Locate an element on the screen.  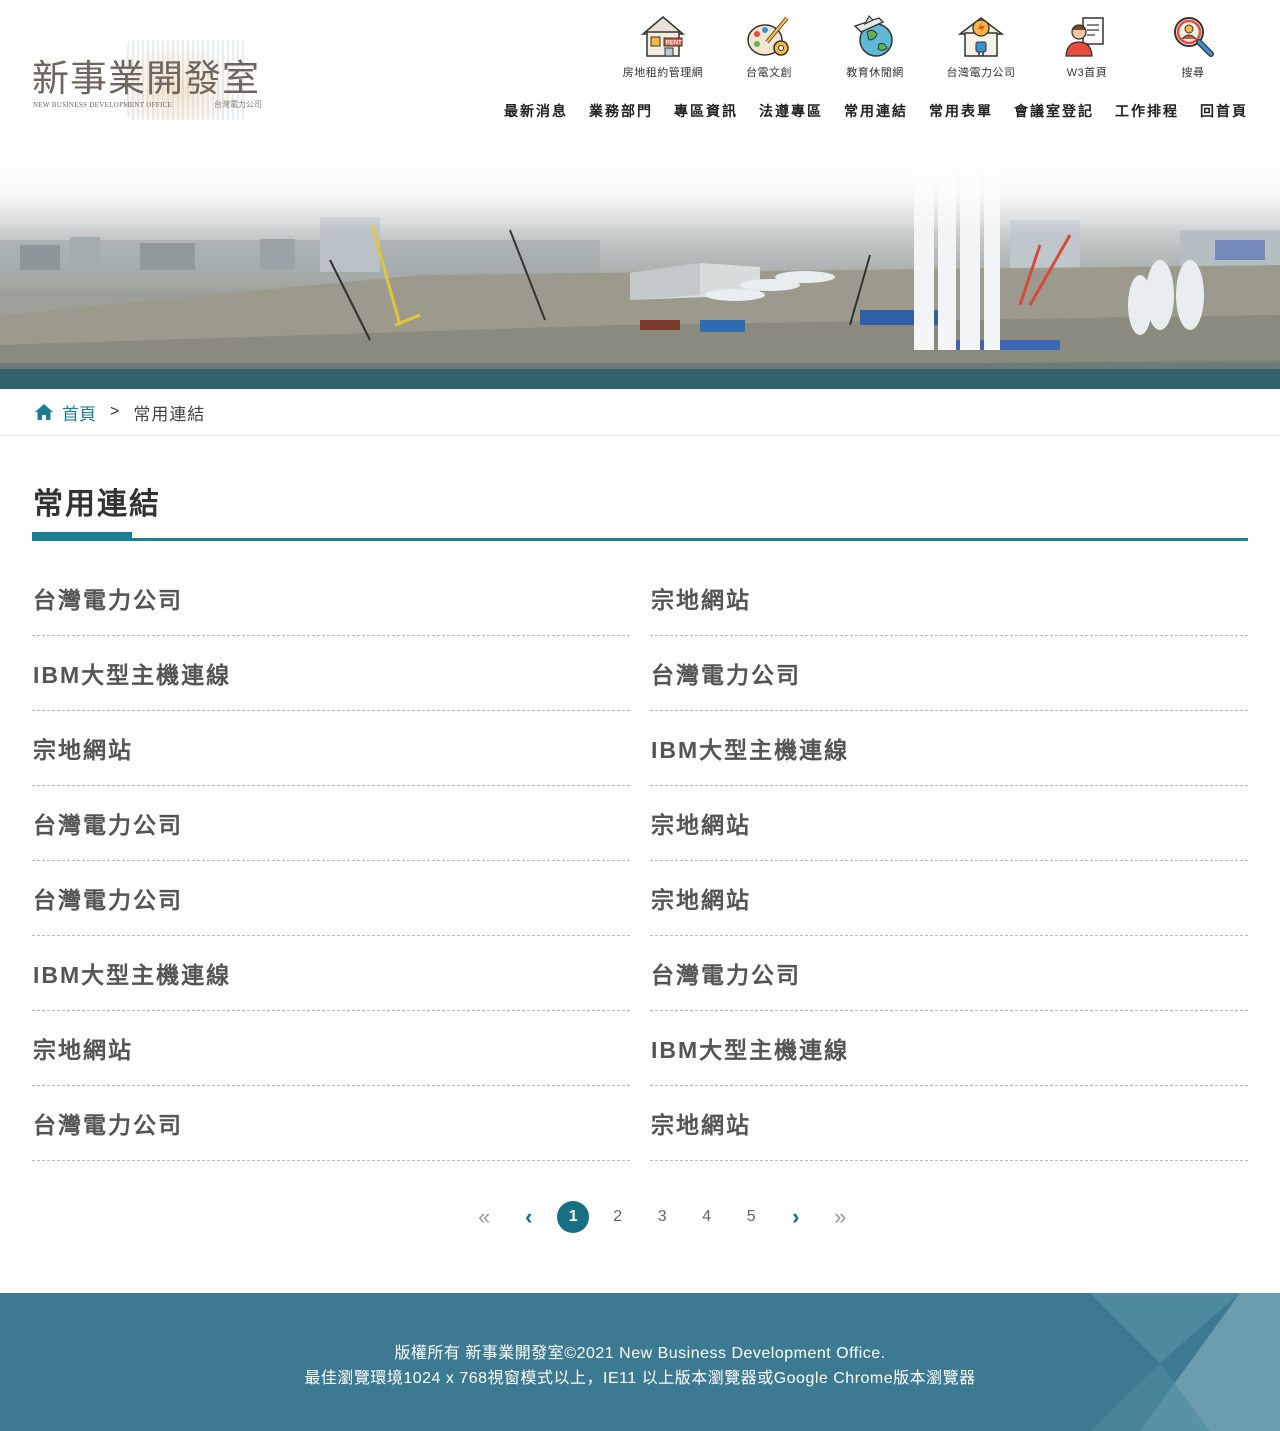
quick-link-rent: RENT 房地租約管理網 is located at coordinates (663, 45).